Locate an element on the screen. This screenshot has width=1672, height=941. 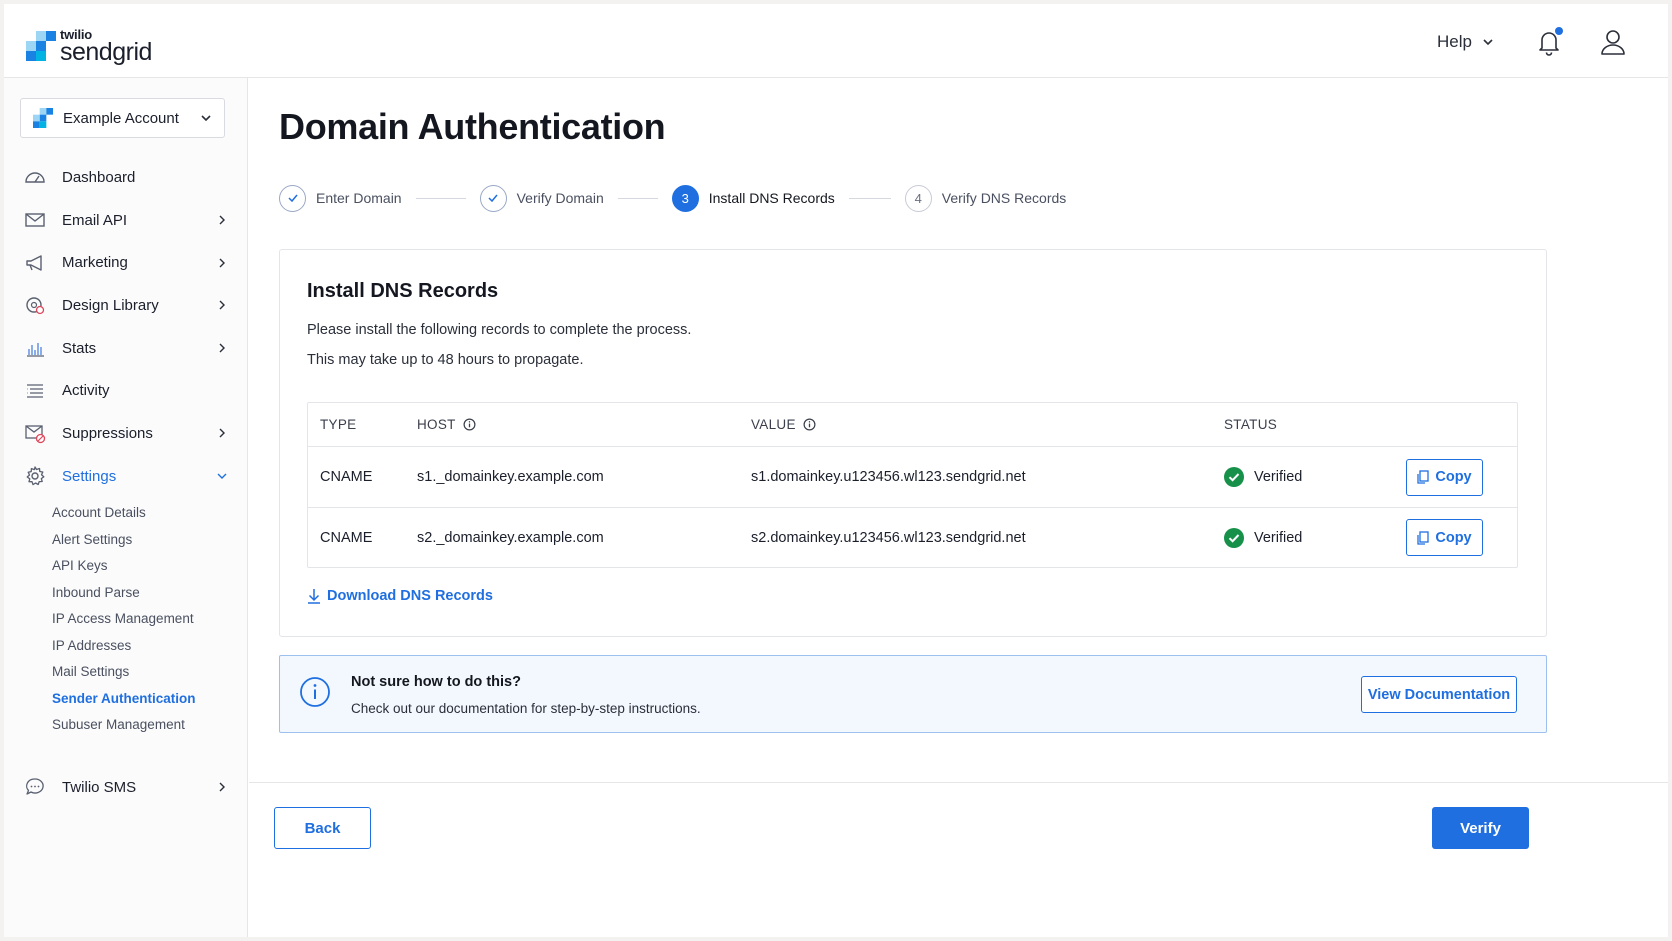
account-name: Example Account is located at coordinates (121, 118).